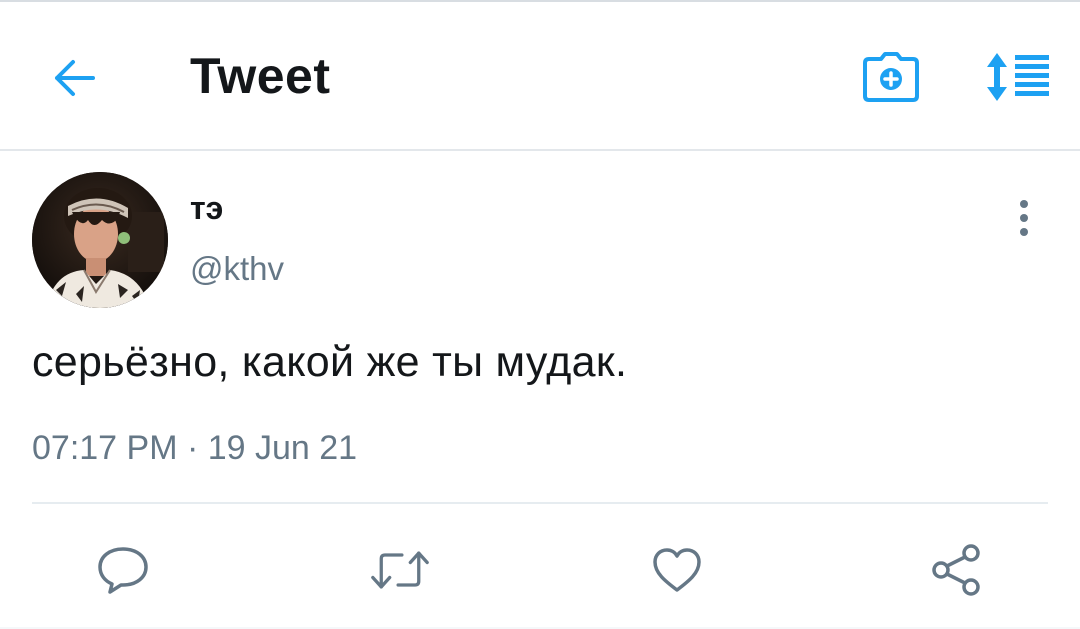  I want to click on sort-list-icon, so click(1018, 77).